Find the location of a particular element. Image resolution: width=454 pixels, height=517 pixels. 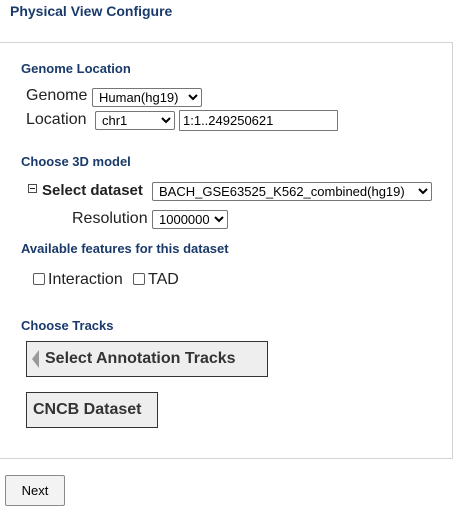

genome-label: Genome is located at coordinates (57, 95).